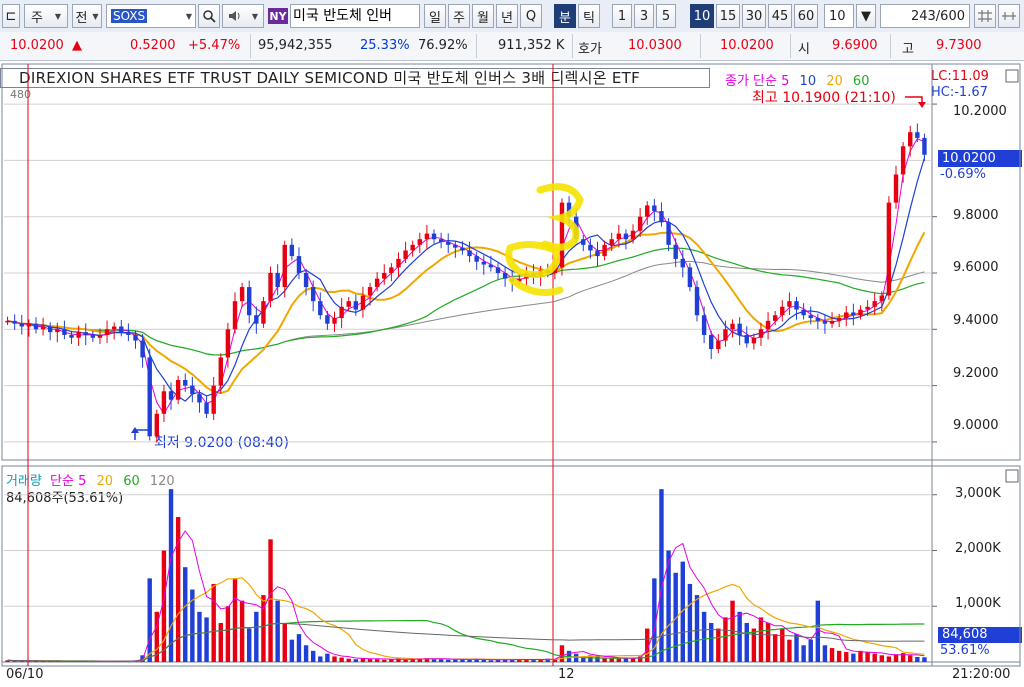  Describe the element at coordinates (443, 45) in the screenshot. I see `turnover-ratio: 76.92%` at that location.